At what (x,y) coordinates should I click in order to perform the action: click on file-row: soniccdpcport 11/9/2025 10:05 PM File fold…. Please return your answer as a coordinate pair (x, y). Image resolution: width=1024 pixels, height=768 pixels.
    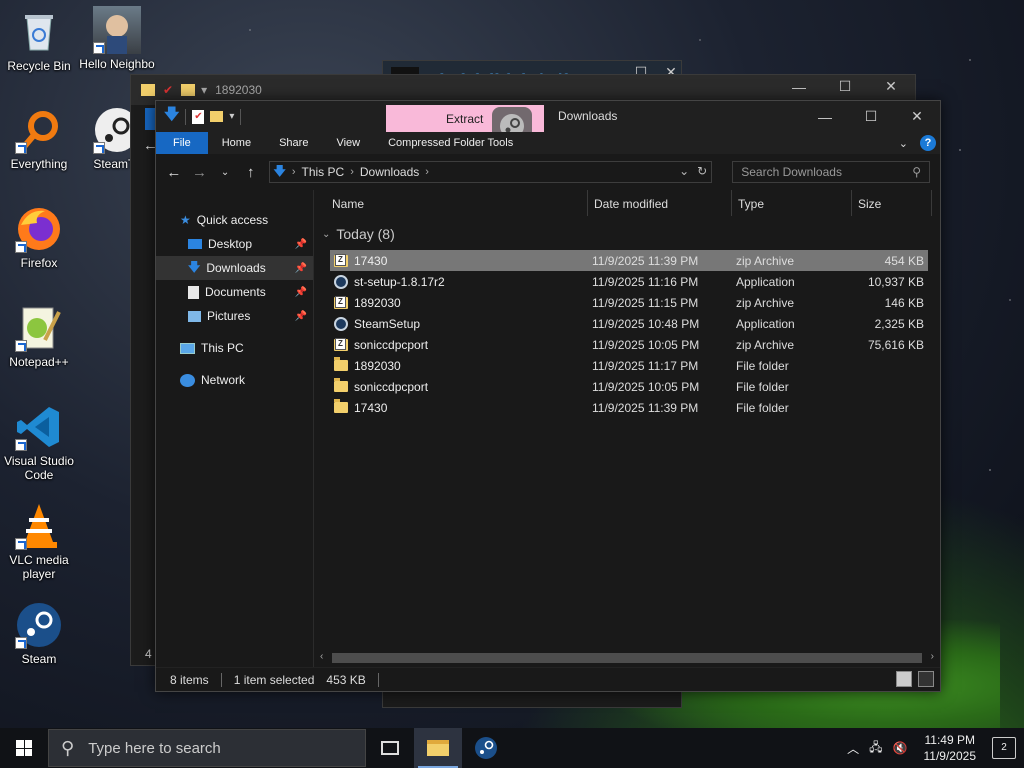
    Looking at the image, I should click on (629, 386).